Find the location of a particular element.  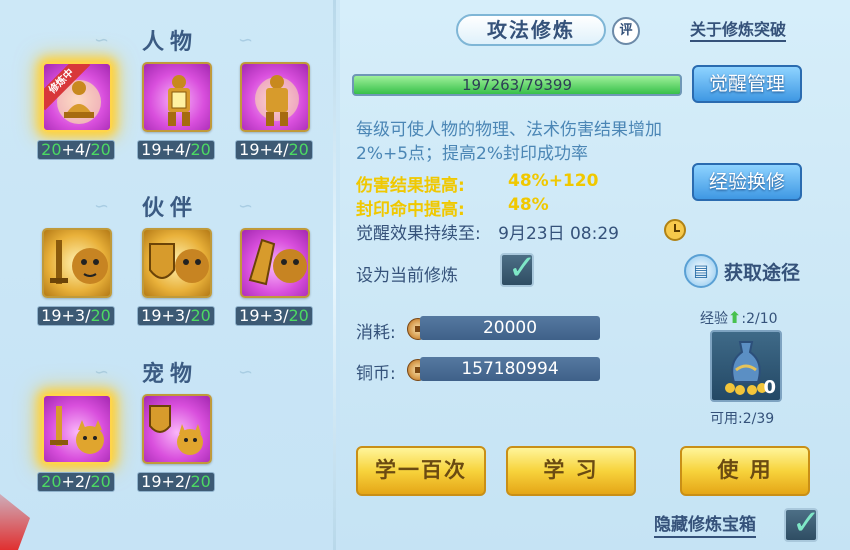

set-current-checkbox: ✓ is located at coordinates (518, 268).